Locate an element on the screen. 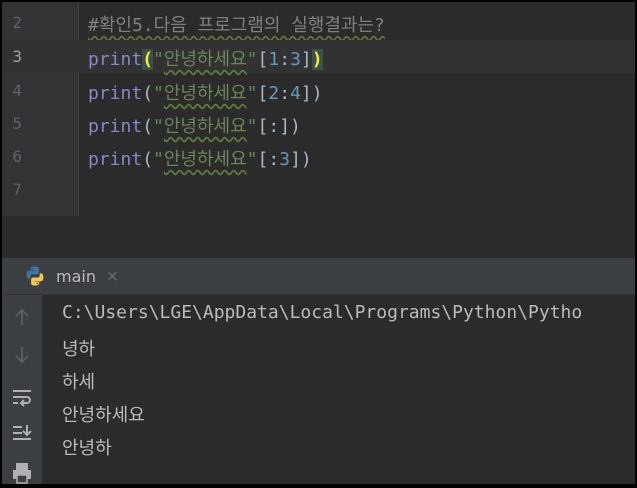 The image size is (637, 488). line-number: 4 is located at coordinates (17, 90).